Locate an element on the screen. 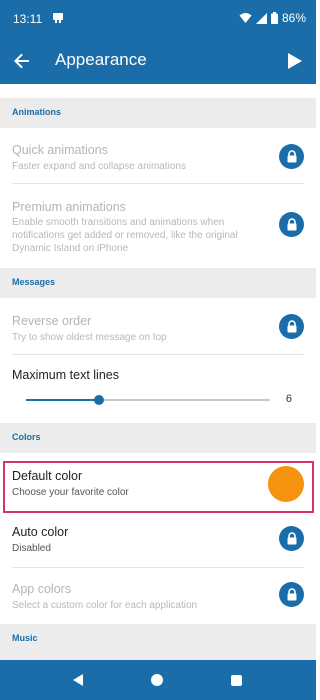 This screenshot has width=320, height=700. slider-value: 6 is located at coordinates (288, 399).